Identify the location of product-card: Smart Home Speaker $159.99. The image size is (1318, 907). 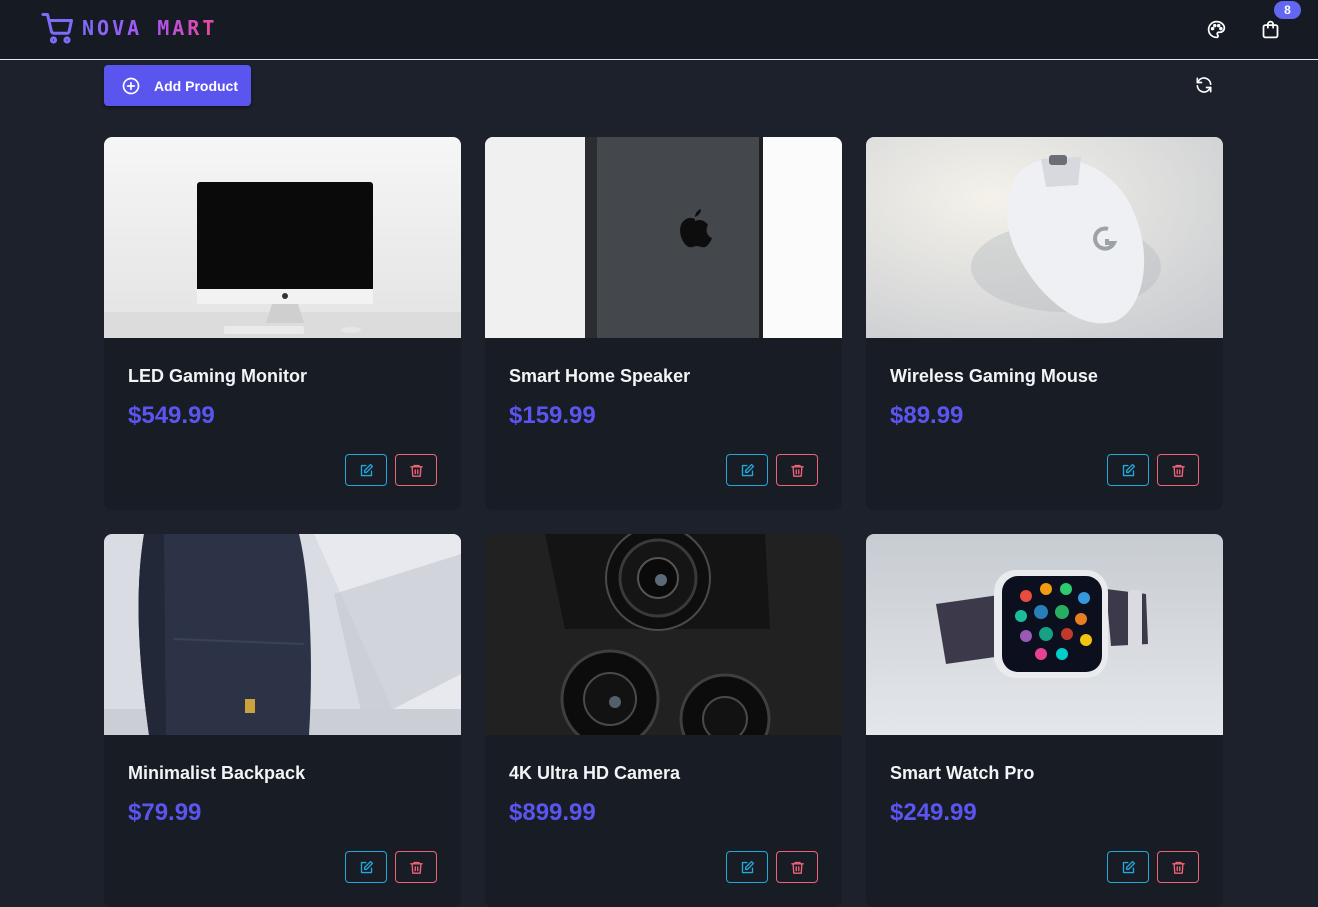
(663, 323).